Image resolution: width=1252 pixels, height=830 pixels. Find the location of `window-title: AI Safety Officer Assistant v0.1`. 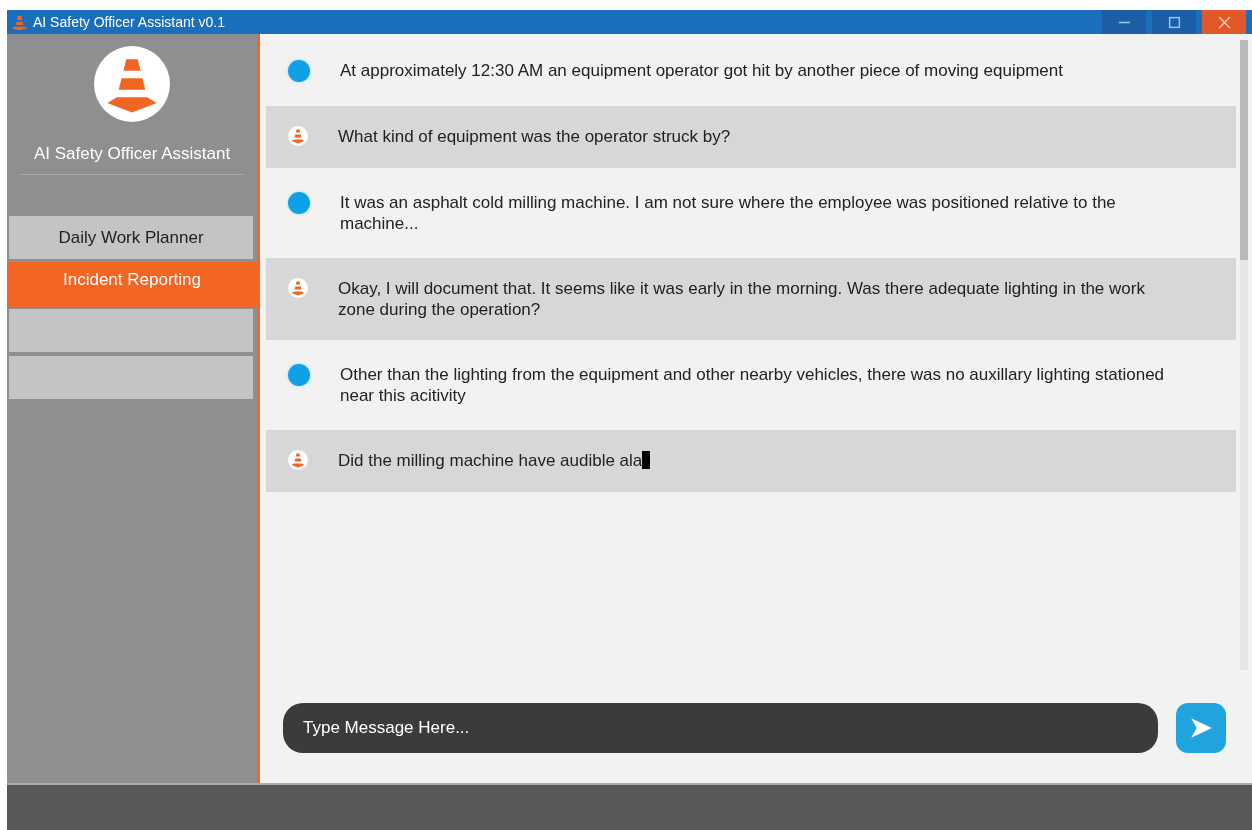

window-title: AI Safety Officer Assistant v0.1 is located at coordinates (129, 22).